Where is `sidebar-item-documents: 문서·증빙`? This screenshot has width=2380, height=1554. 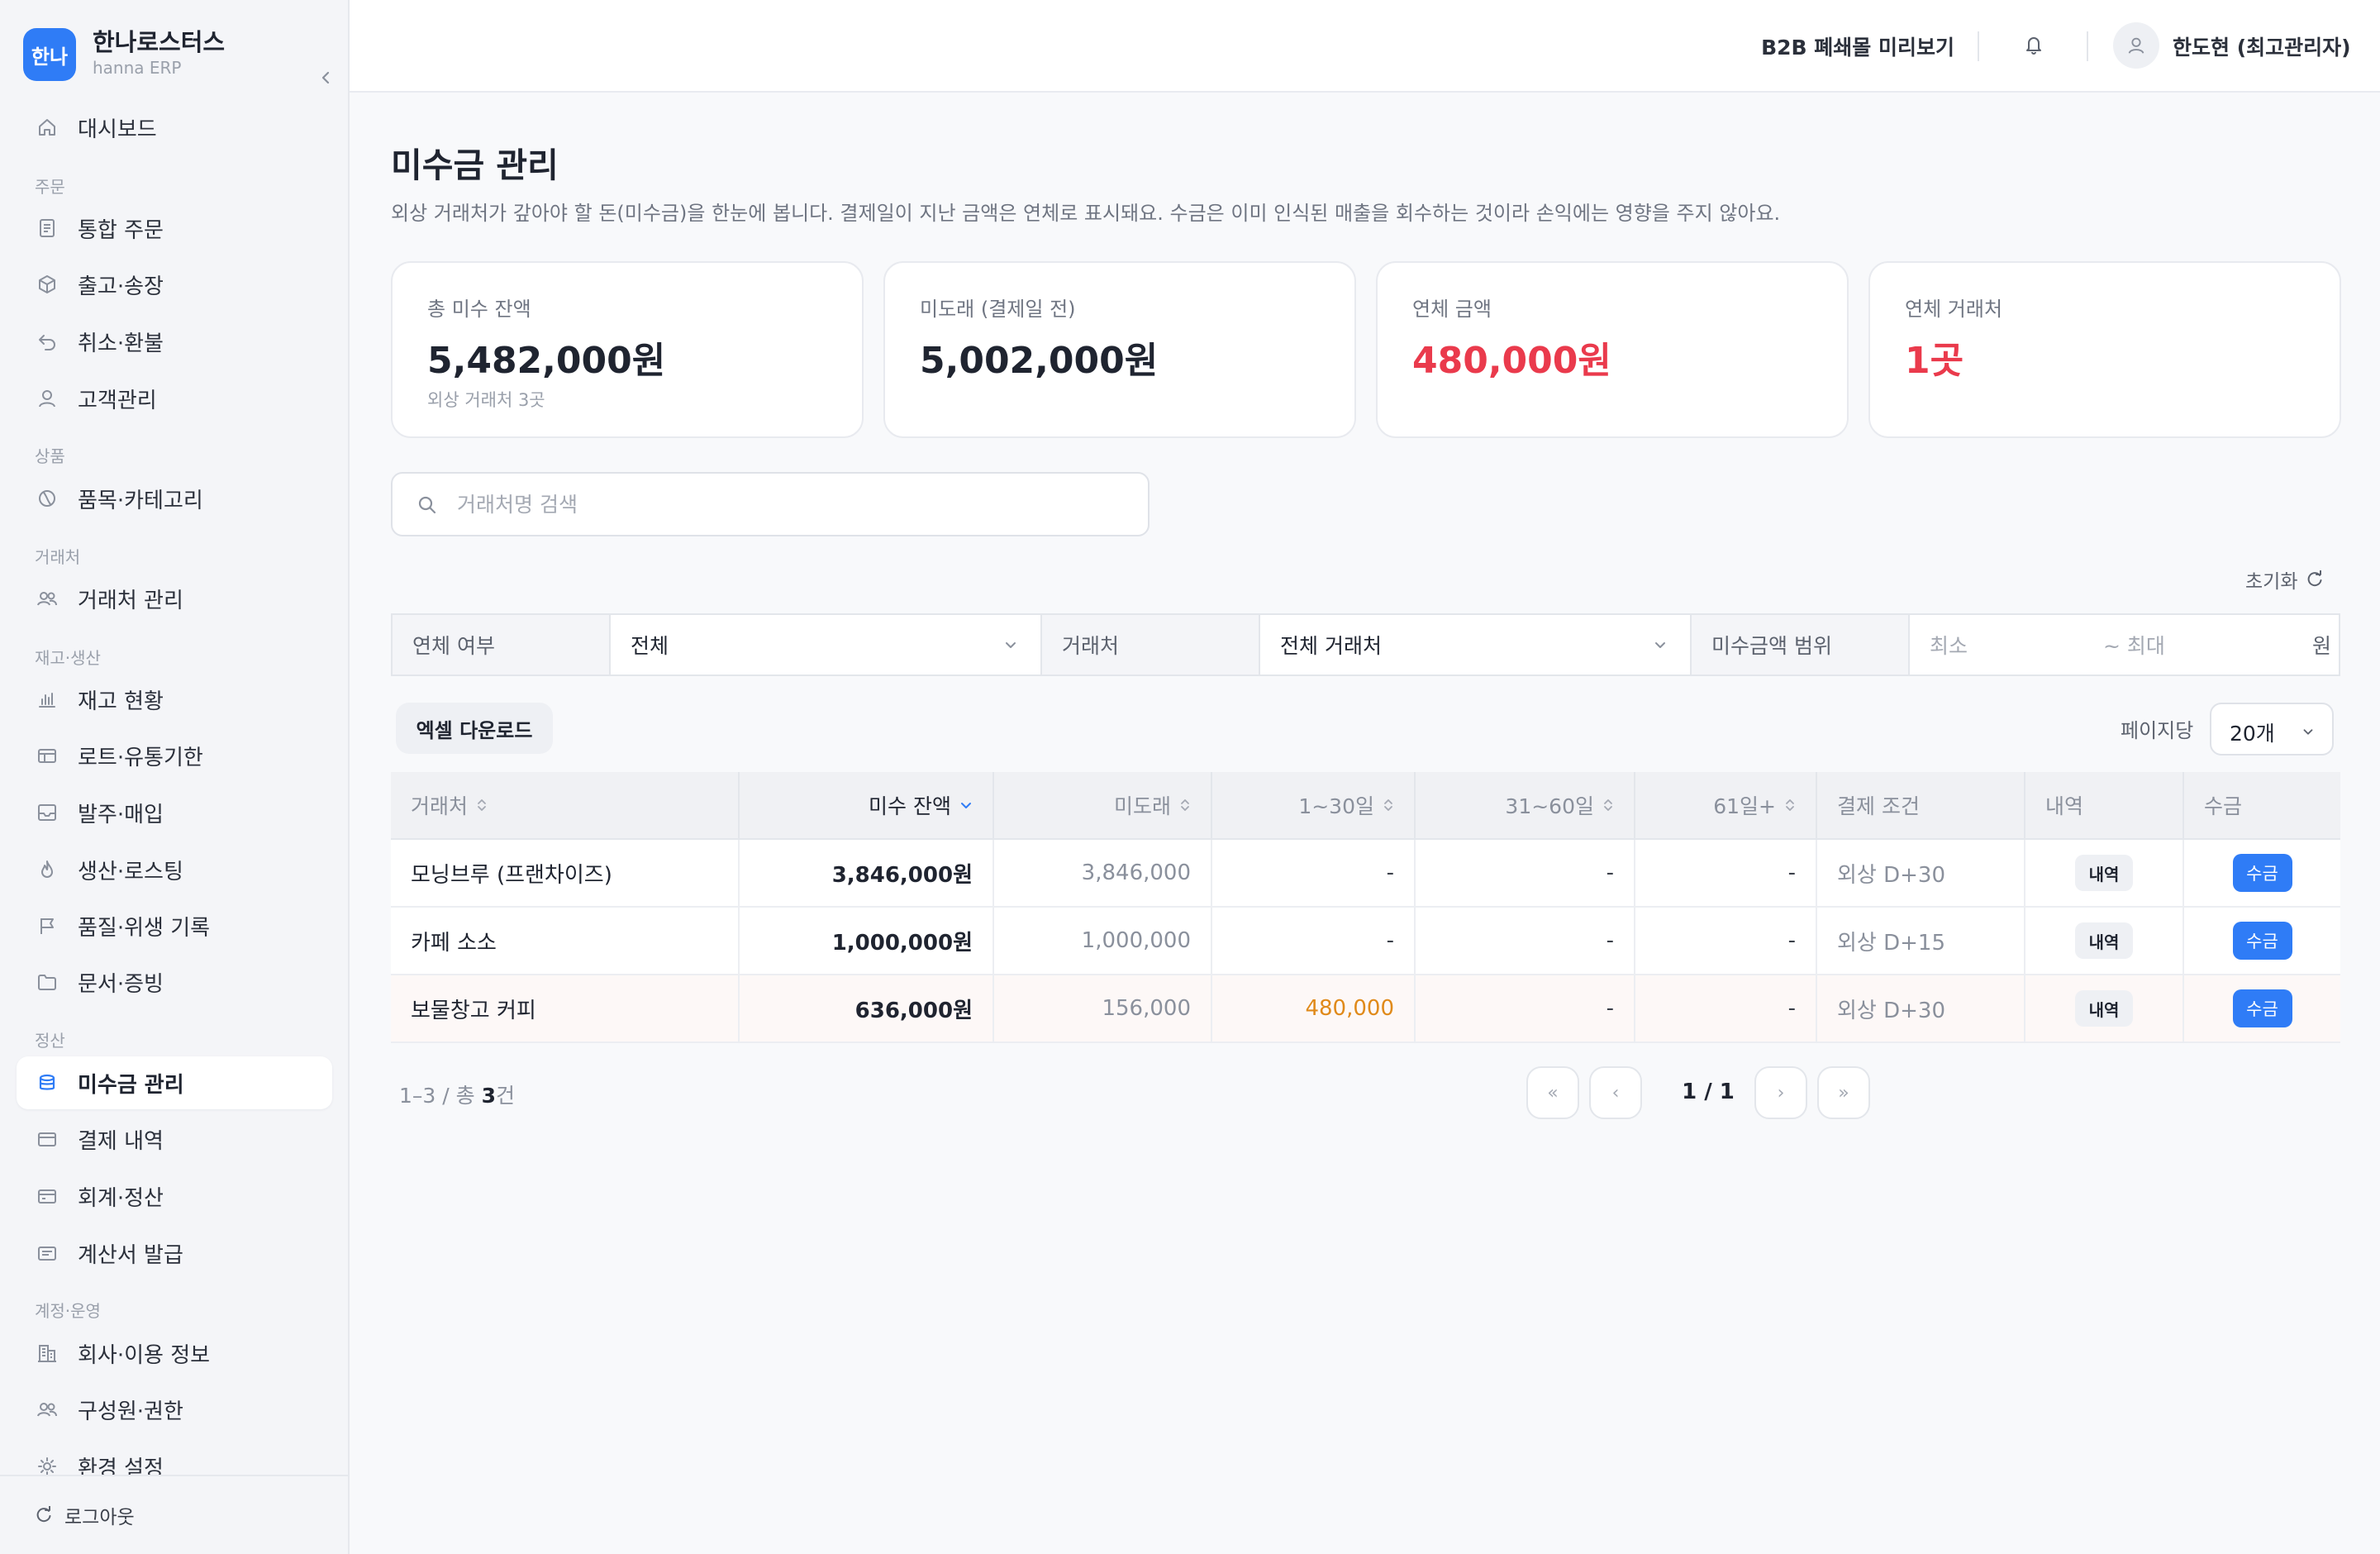 sidebar-item-documents: 문서·증빙 is located at coordinates (174, 982).